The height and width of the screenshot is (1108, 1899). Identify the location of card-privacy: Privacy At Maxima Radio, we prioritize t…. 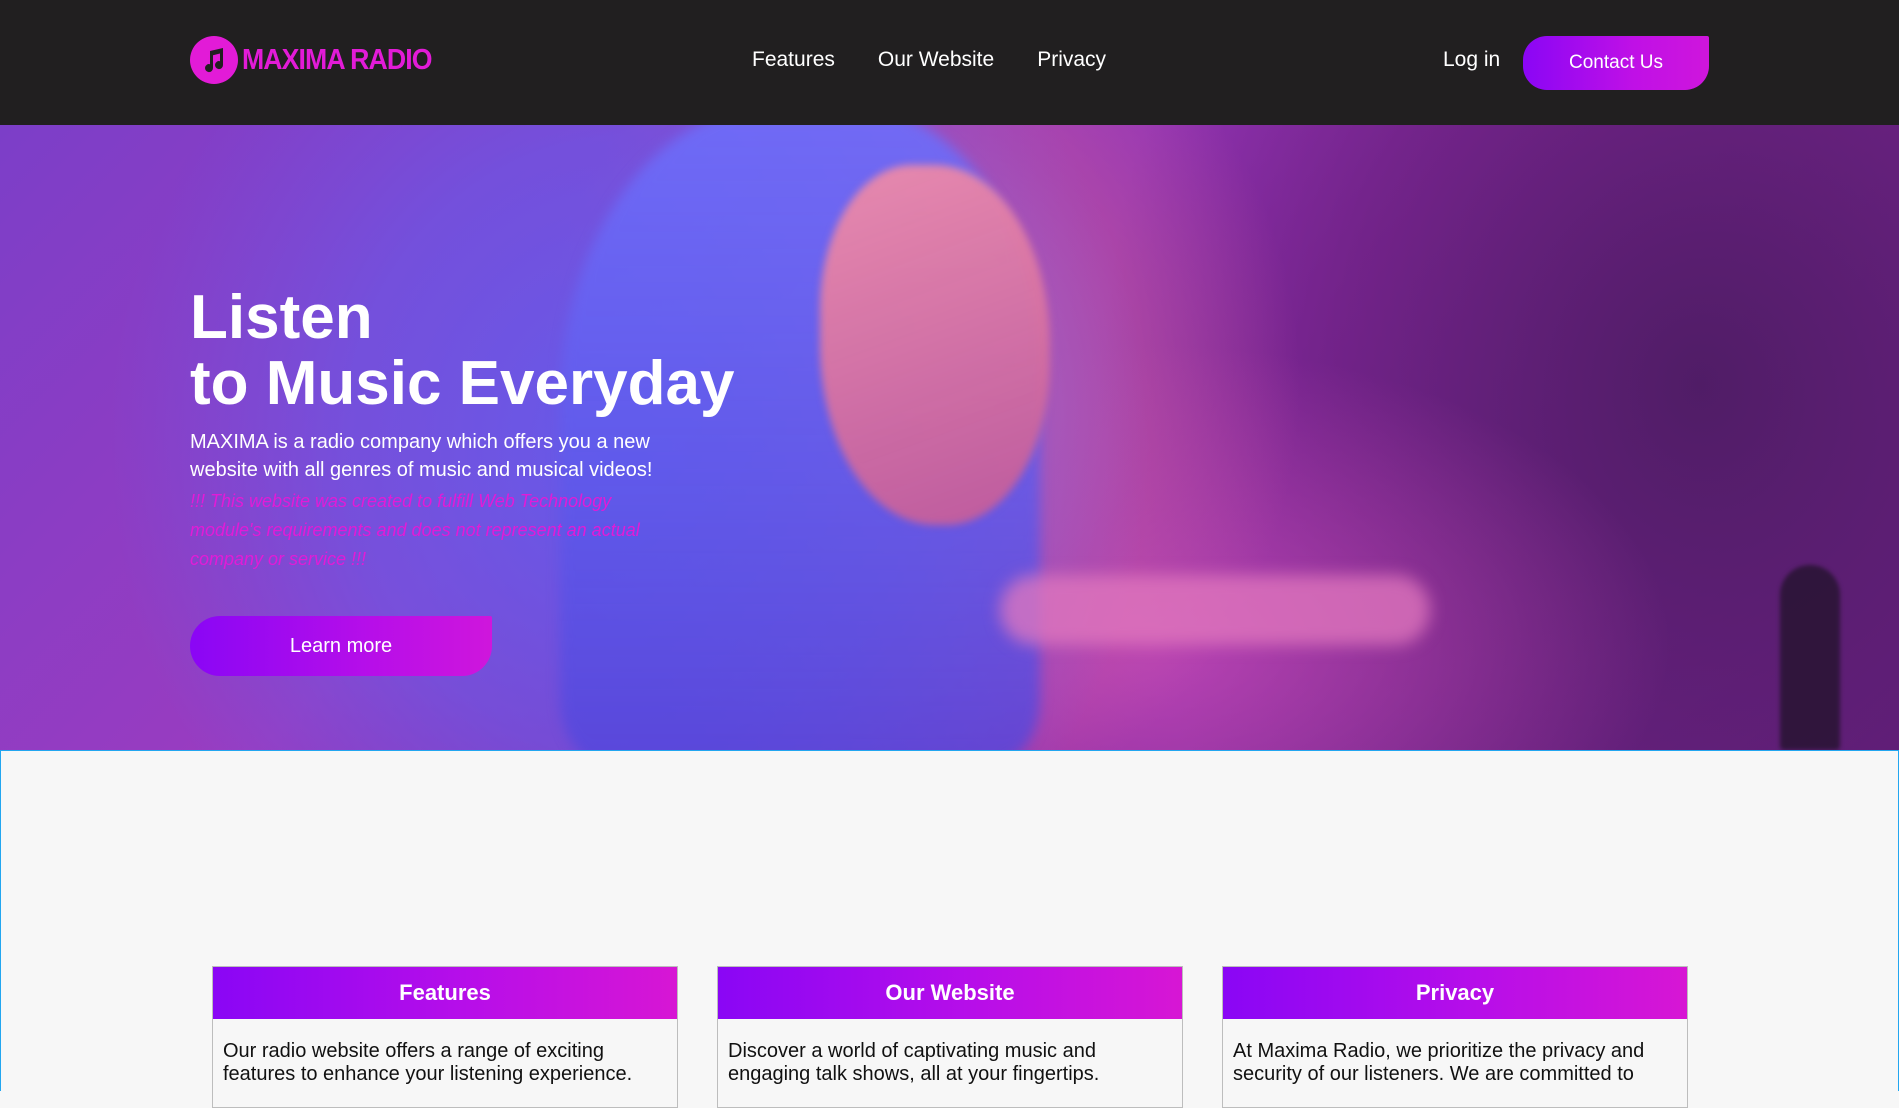
(1455, 1037).